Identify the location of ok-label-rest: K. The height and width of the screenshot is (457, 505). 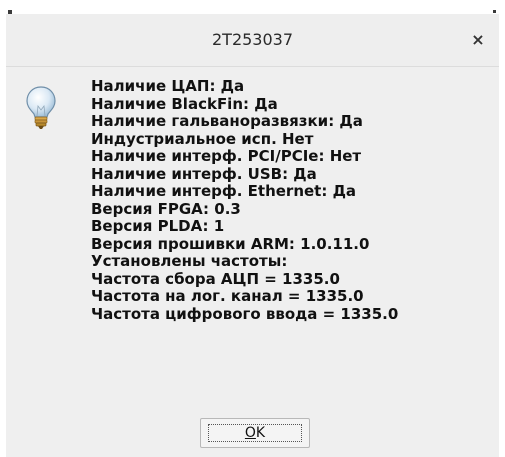
(260, 433).